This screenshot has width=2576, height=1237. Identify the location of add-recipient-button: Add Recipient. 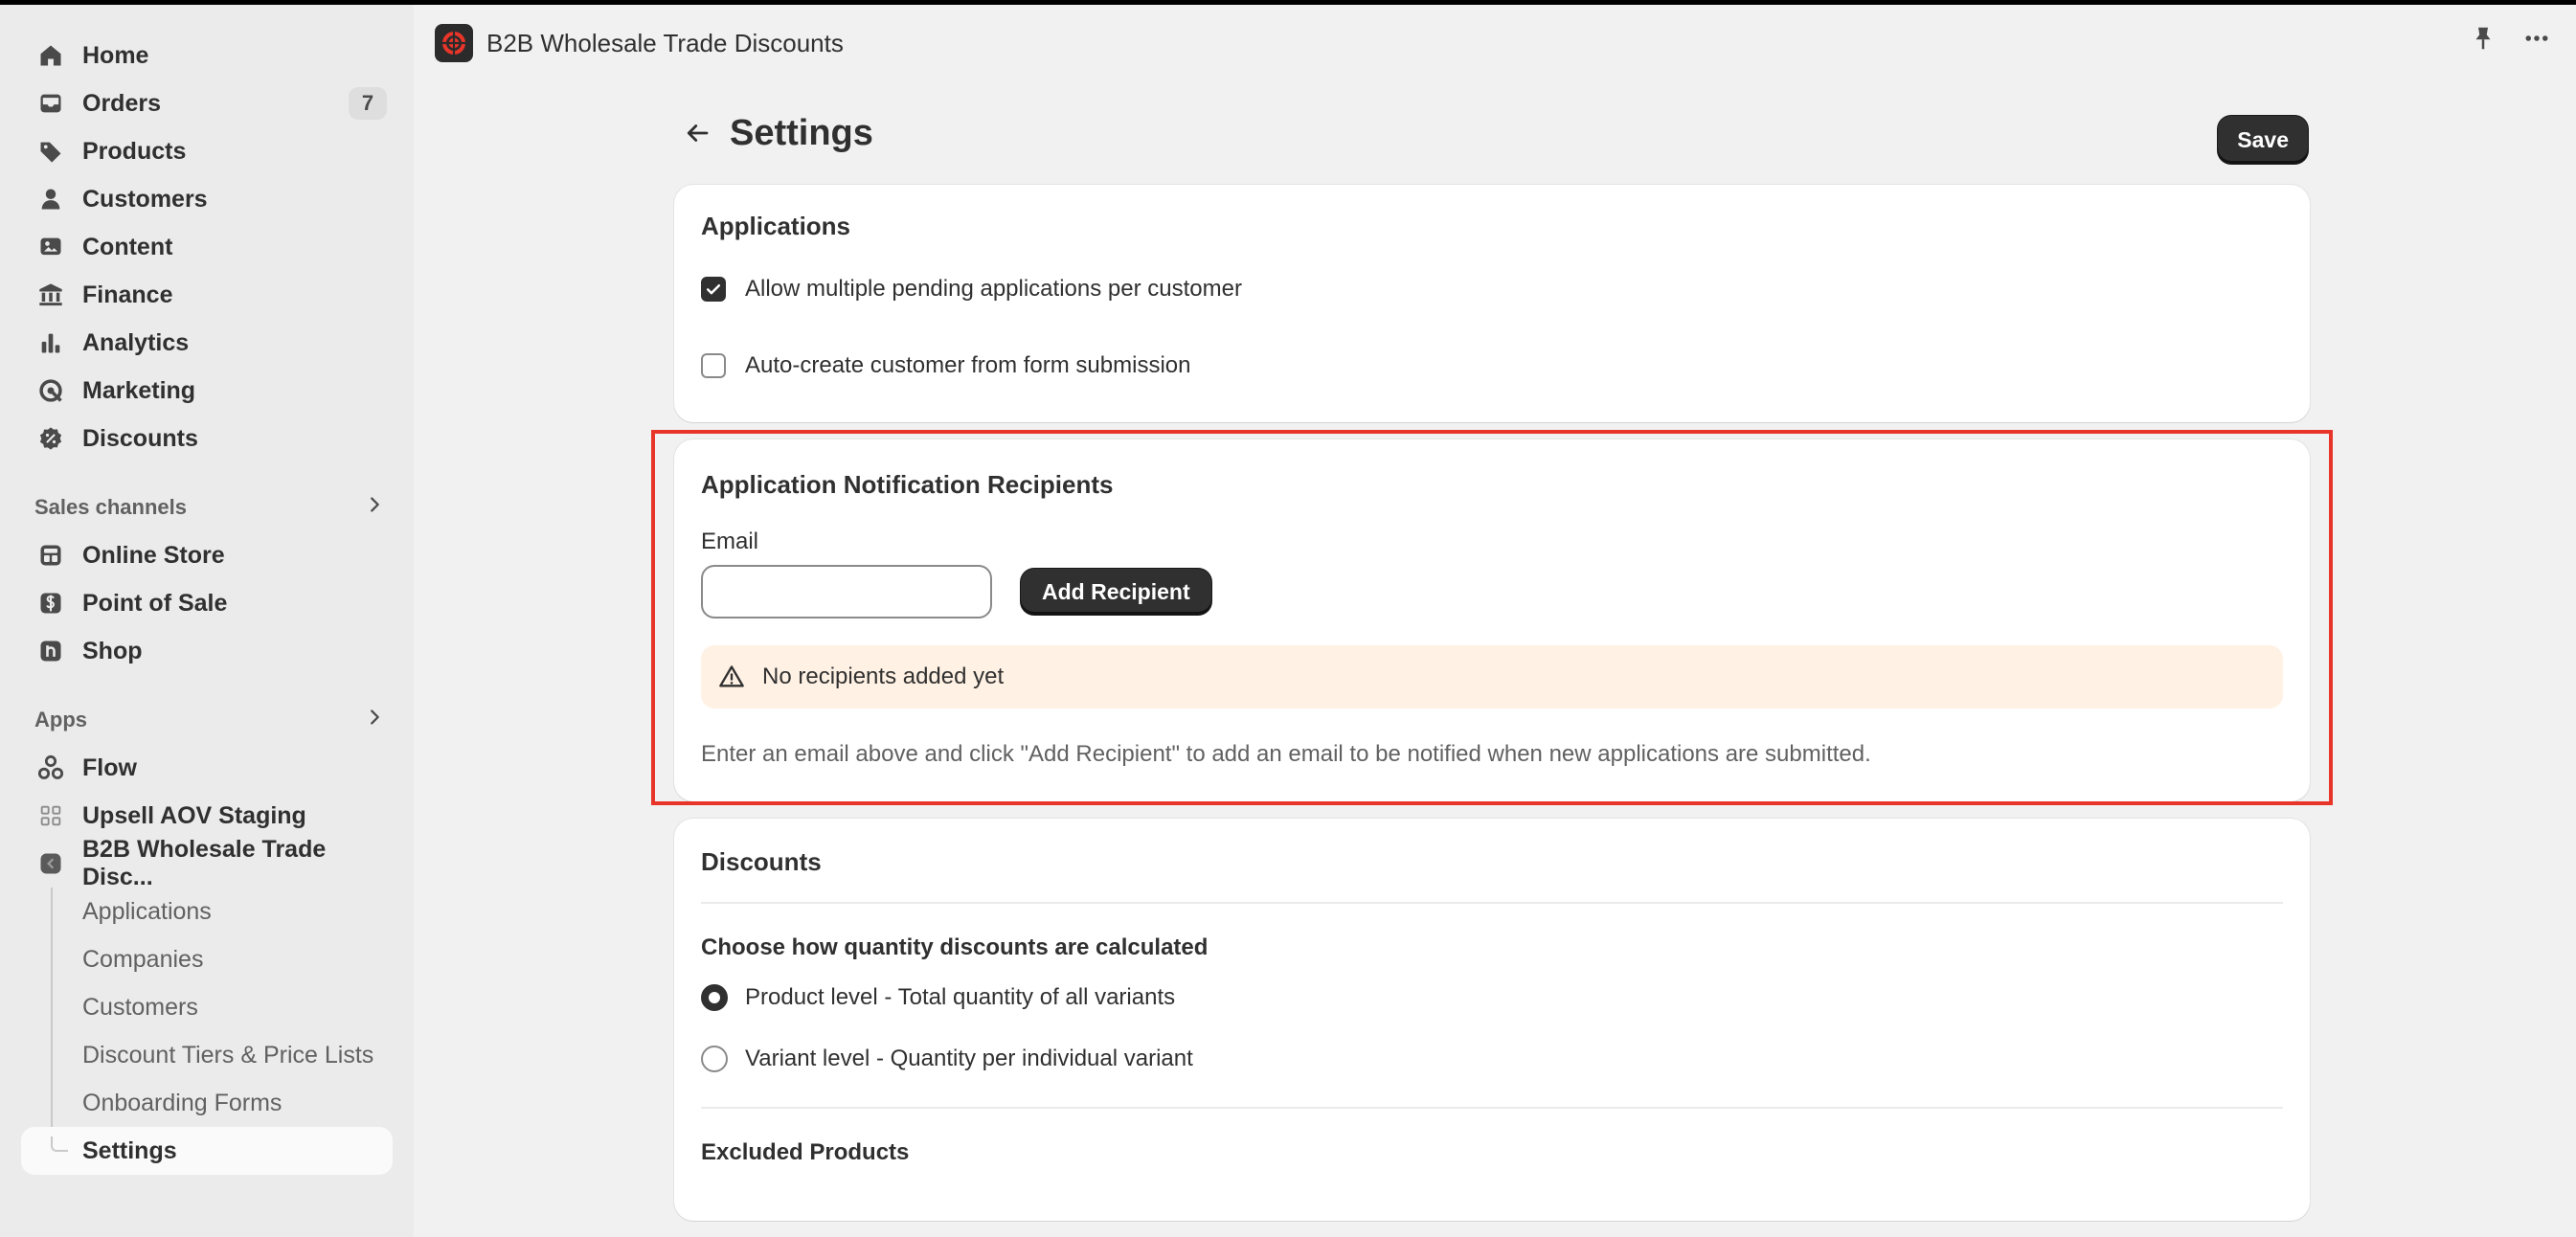
(1116, 592).